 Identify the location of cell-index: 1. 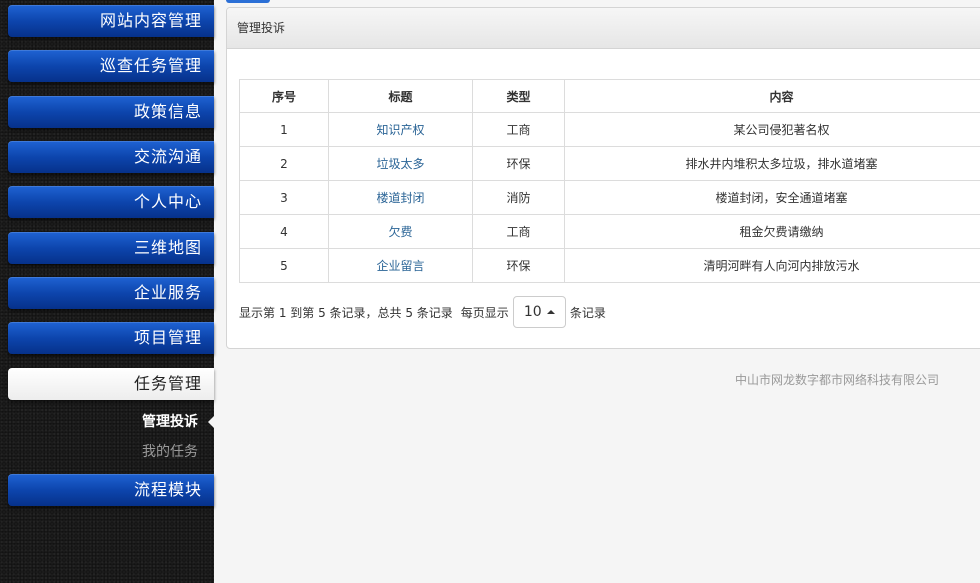
(284, 129).